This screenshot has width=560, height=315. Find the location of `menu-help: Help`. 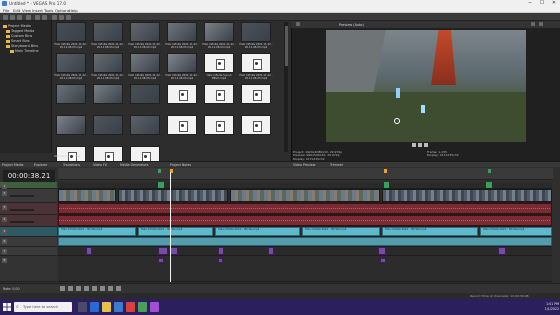

menu-help: Help is located at coordinates (73, 10).